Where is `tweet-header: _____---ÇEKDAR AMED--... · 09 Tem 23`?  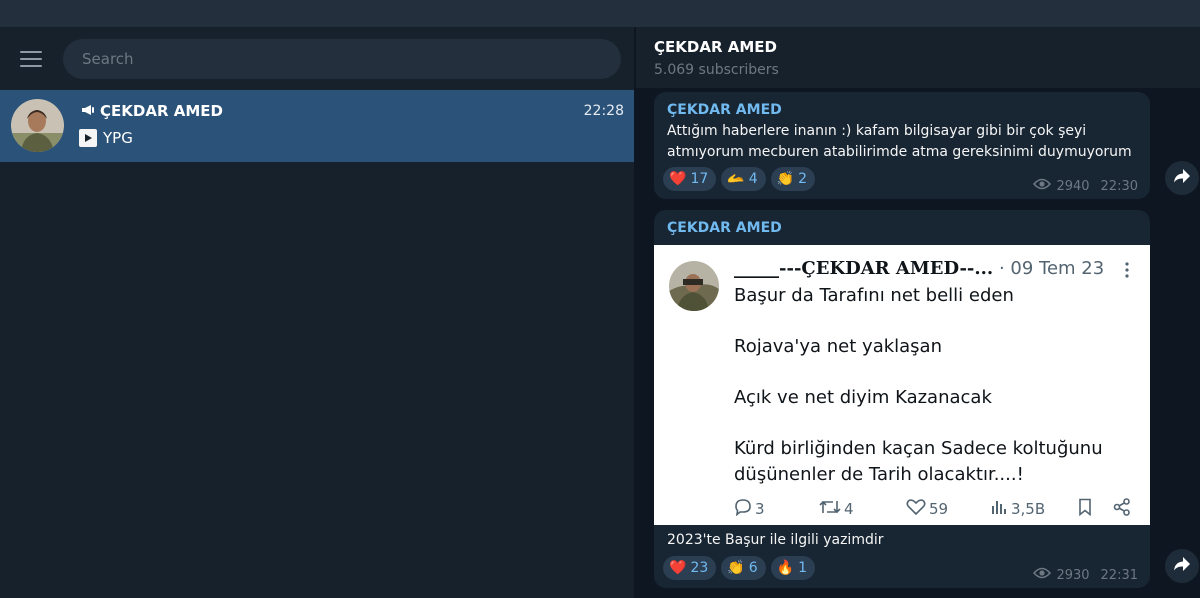
tweet-header: _____---ÇEKDAR AMED--... · 09 Tem 23 is located at coordinates (919, 268).